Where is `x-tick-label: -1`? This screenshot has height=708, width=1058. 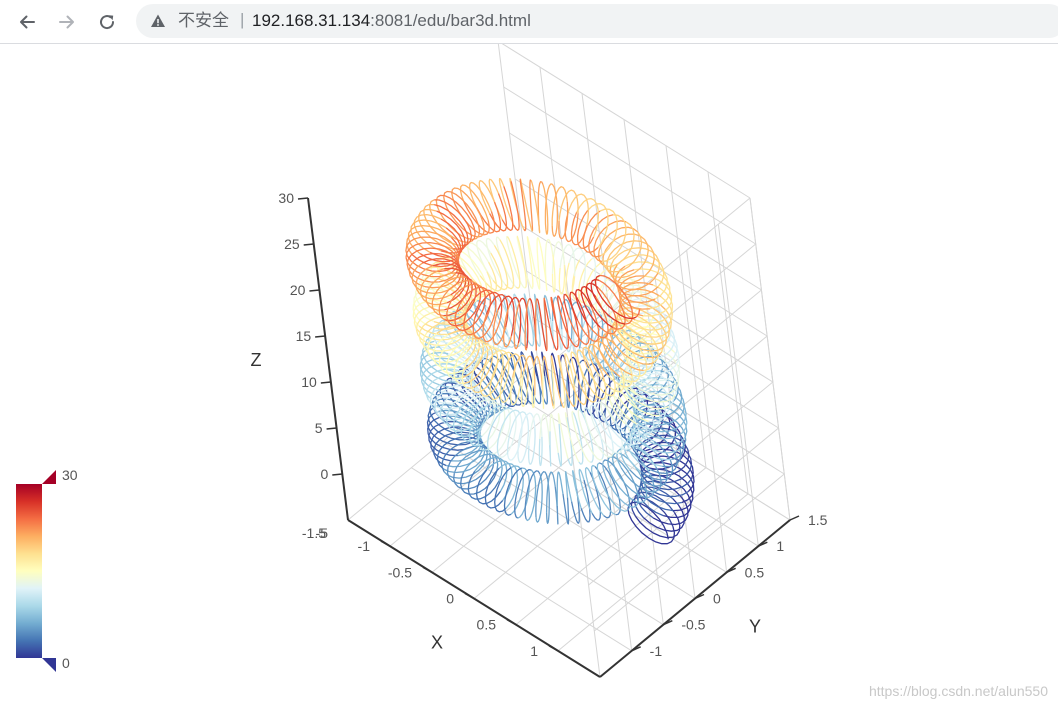
x-tick-label: -1 is located at coordinates (364, 546).